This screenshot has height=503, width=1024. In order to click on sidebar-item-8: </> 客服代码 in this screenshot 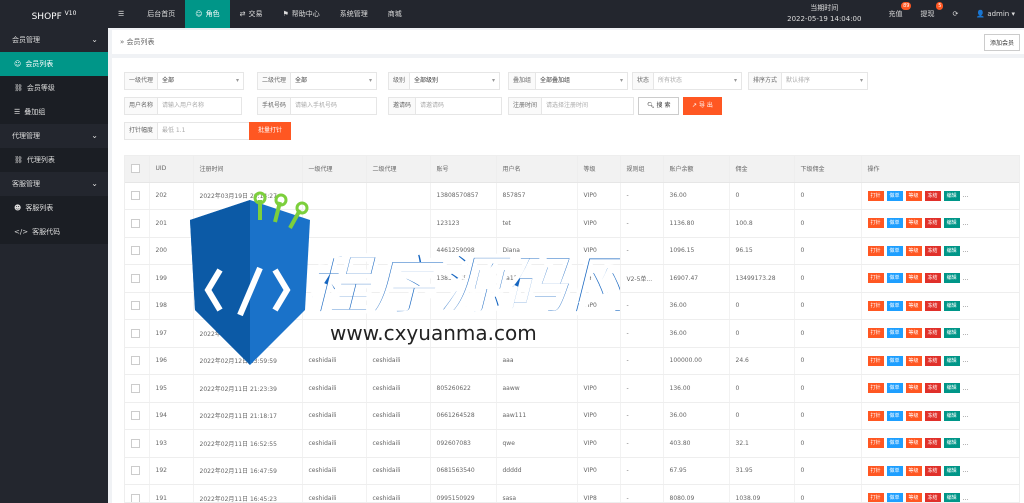, I will do `click(54, 232)`.